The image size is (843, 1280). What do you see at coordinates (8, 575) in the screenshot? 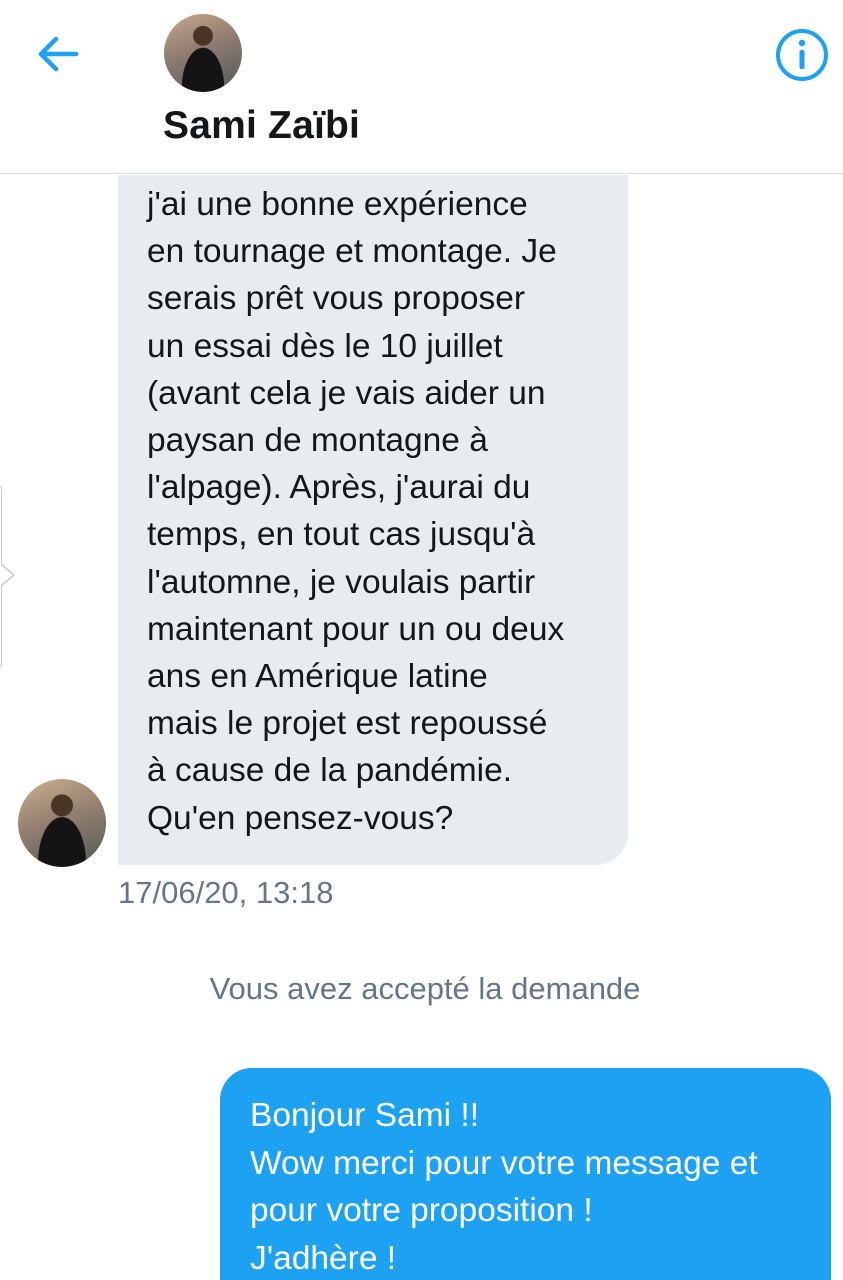
I see `chevron-right-icon` at bounding box center [8, 575].